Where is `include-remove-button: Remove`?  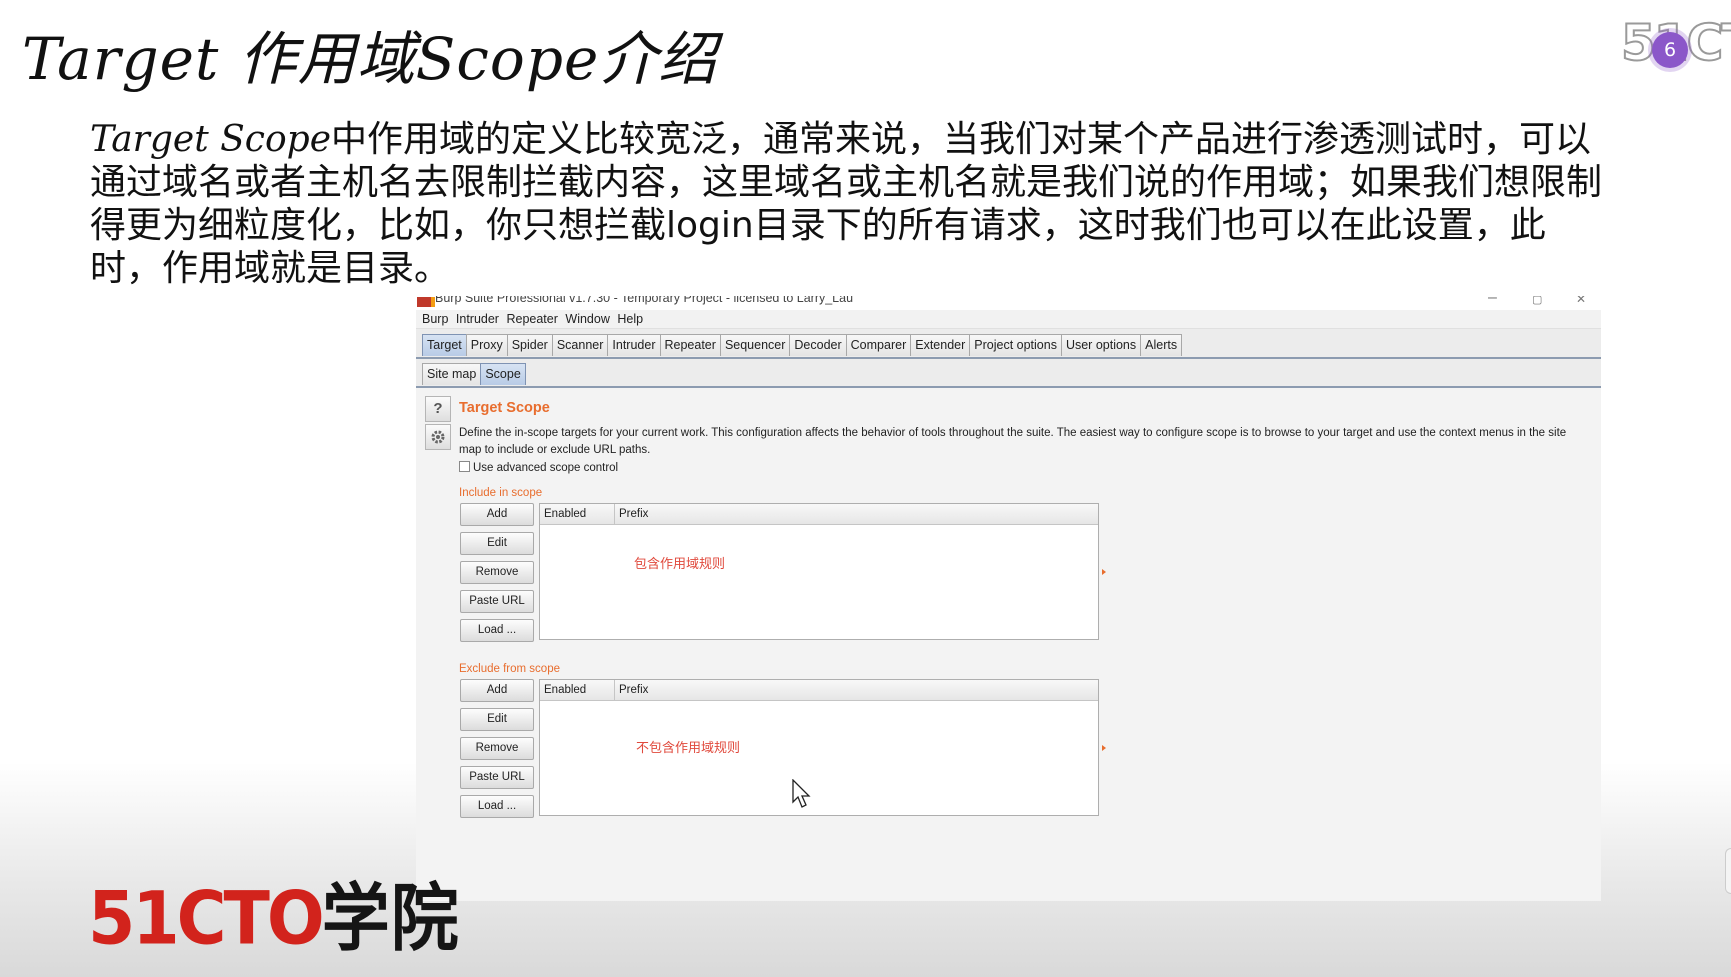
include-remove-button: Remove is located at coordinates (497, 572).